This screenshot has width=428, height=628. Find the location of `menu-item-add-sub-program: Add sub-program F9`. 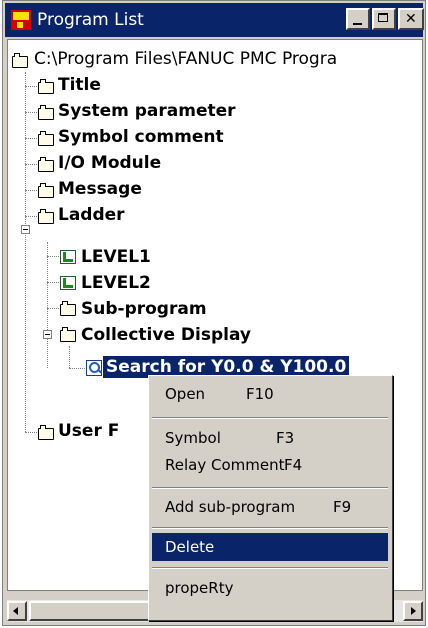

menu-item-add-sub-program: Add sub-program F9 is located at coordinates (270, 507).